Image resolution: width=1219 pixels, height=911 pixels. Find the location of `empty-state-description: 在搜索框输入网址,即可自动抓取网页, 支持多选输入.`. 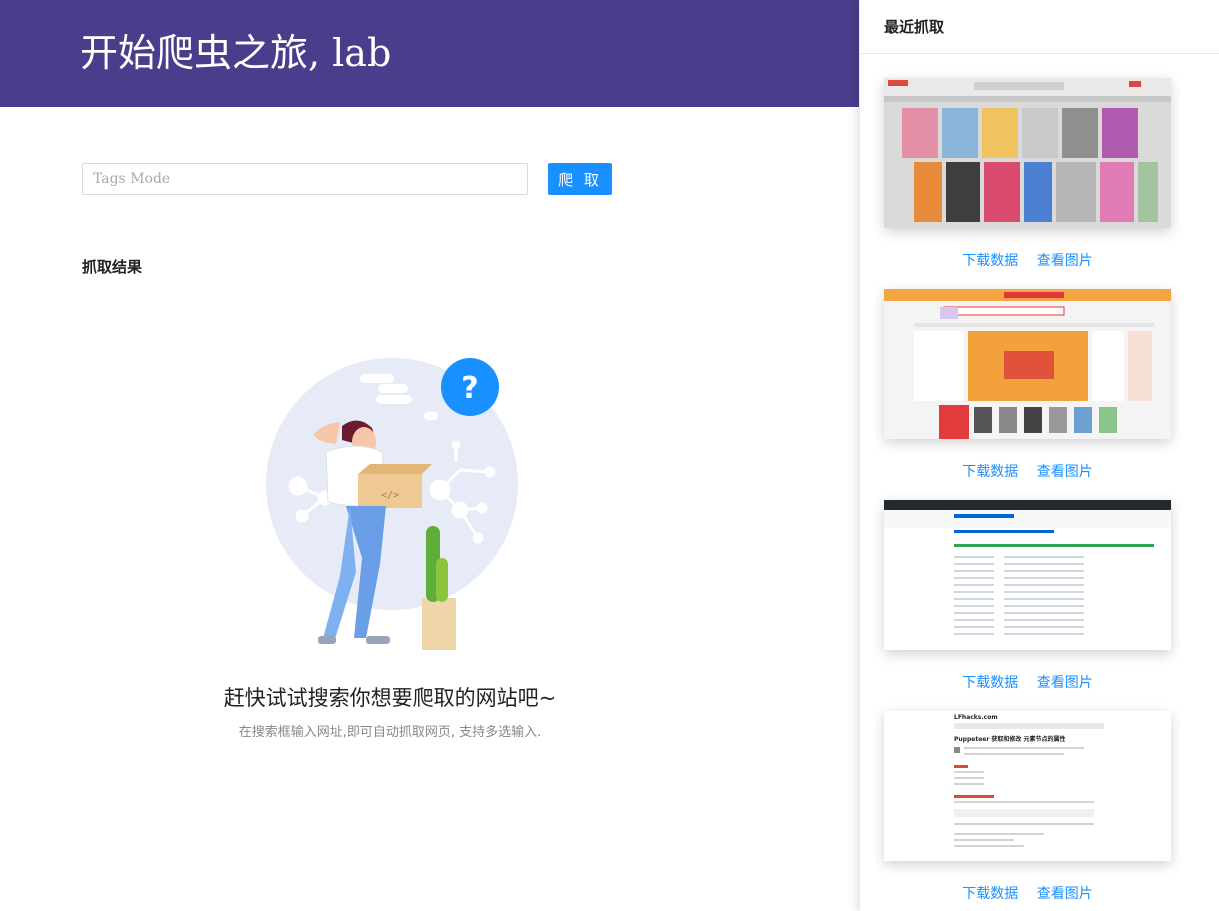

empty-state-description: 在搜索框输入网址,即可自动抓取网页, 支持多选输入. is located at coordinates (390, 732).